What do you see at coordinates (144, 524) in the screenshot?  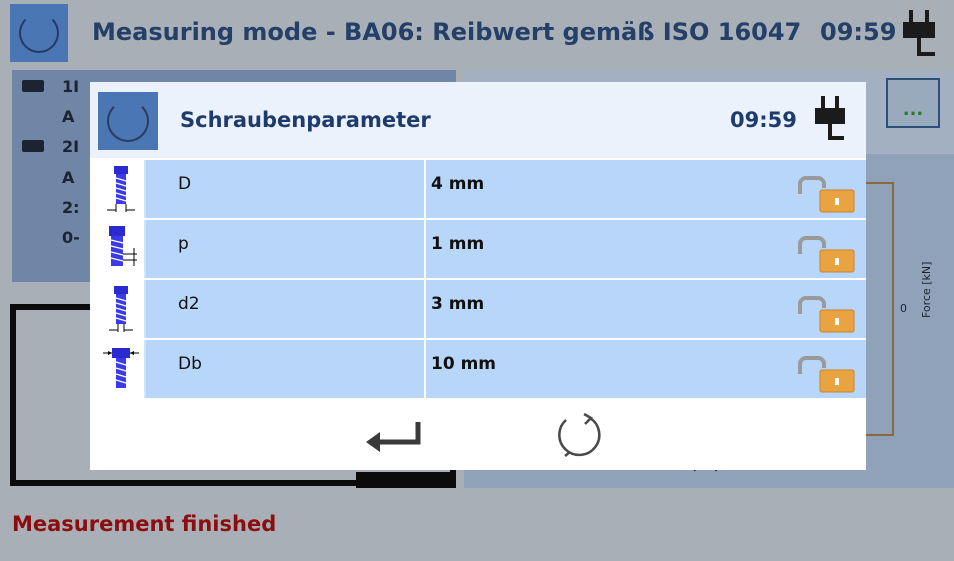 I see `status-message: Measurement finished` at bounding box center [144, 524].